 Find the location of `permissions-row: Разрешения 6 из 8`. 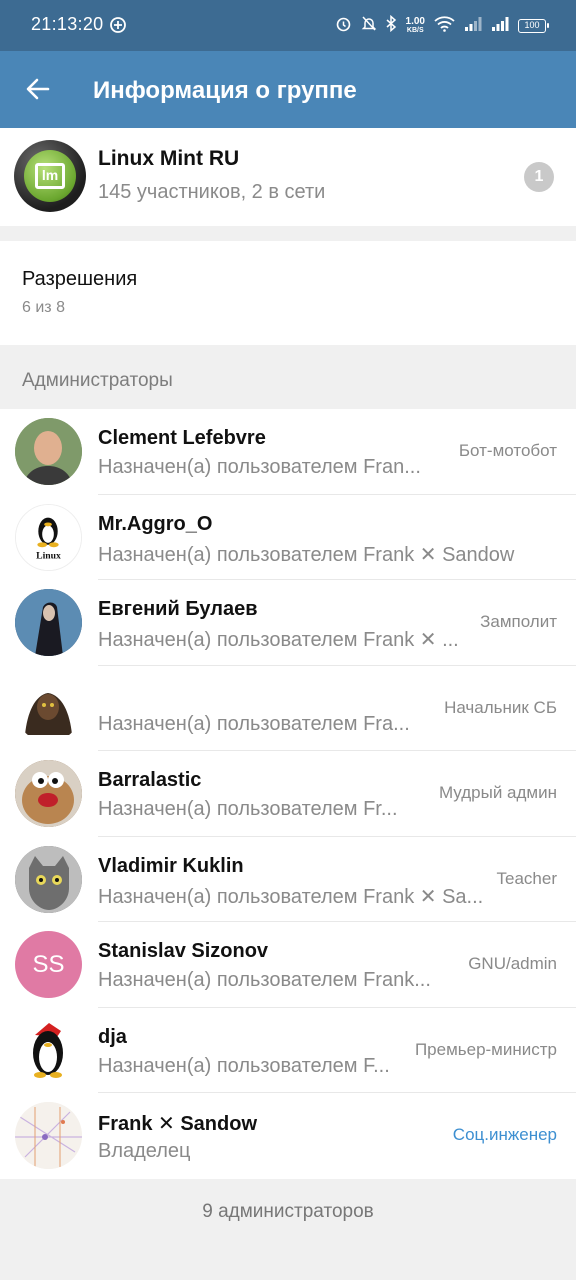

permissions-row: Разрешения 6 из 8 is located at coordinates (288, 293).